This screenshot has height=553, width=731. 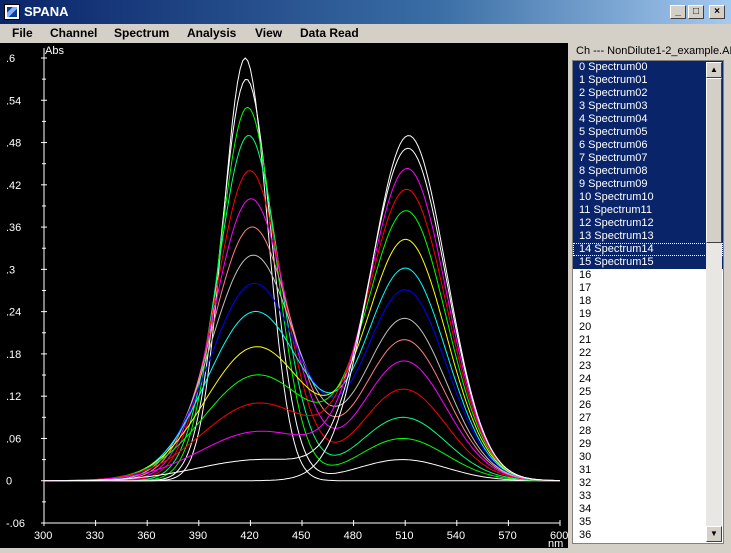 What do you see at coordinates (648, 483) in the screenshot?
I see `list-item: 32` at bounding box center [648, 483].